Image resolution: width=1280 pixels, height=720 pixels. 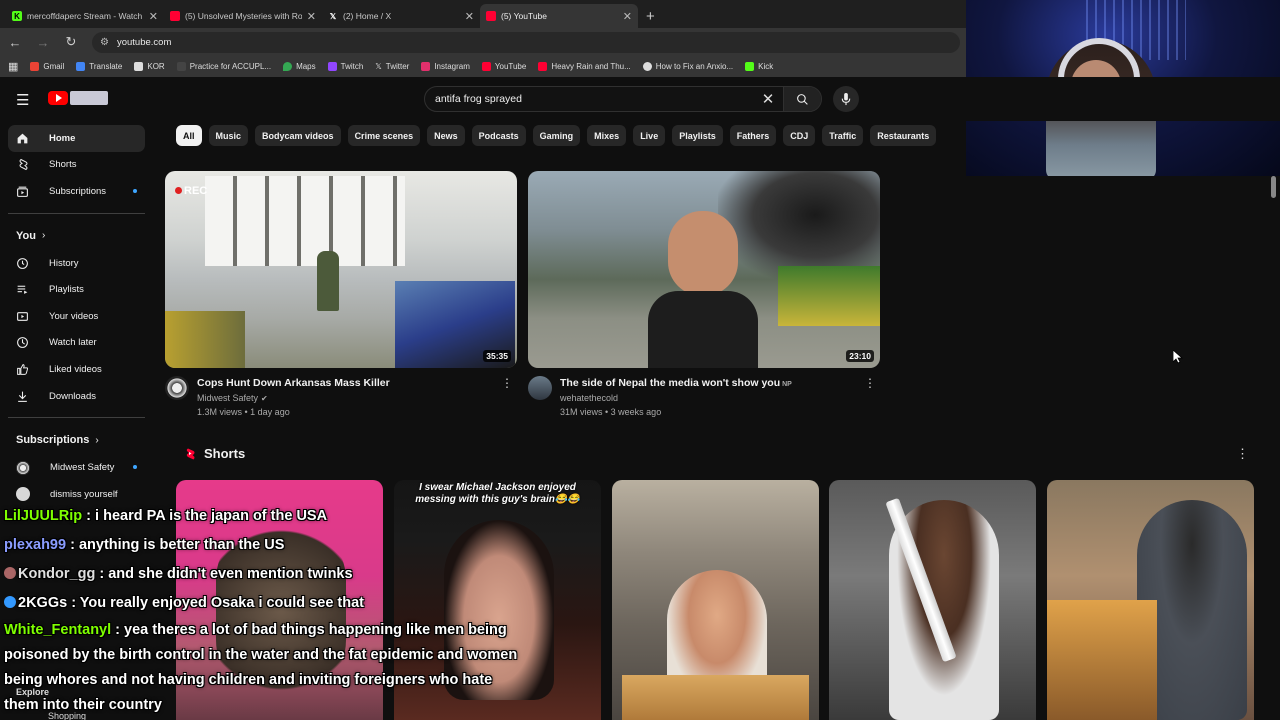 What do you see at coordinates (175, 16) in the screenshot?
I see `youtube-favicon-icon` at bounding box center [175, 16].